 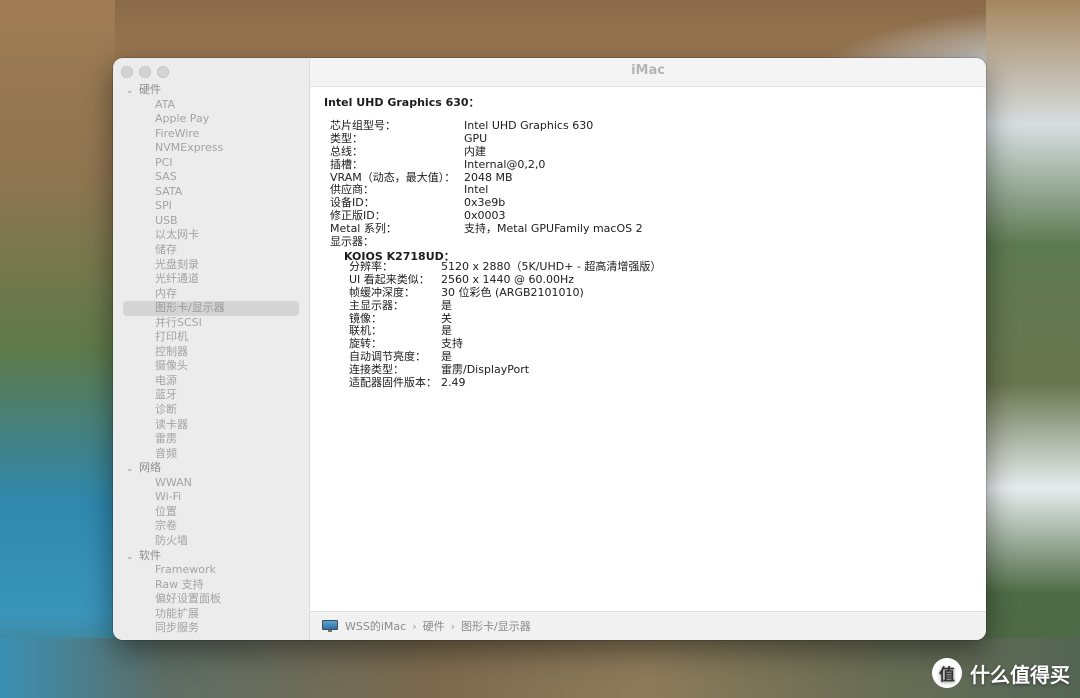 What do you see at coordinates (166, 526) in the screenshot?
I see `sidebar-item-label: 宗卷` at bounding box center [166, 526].